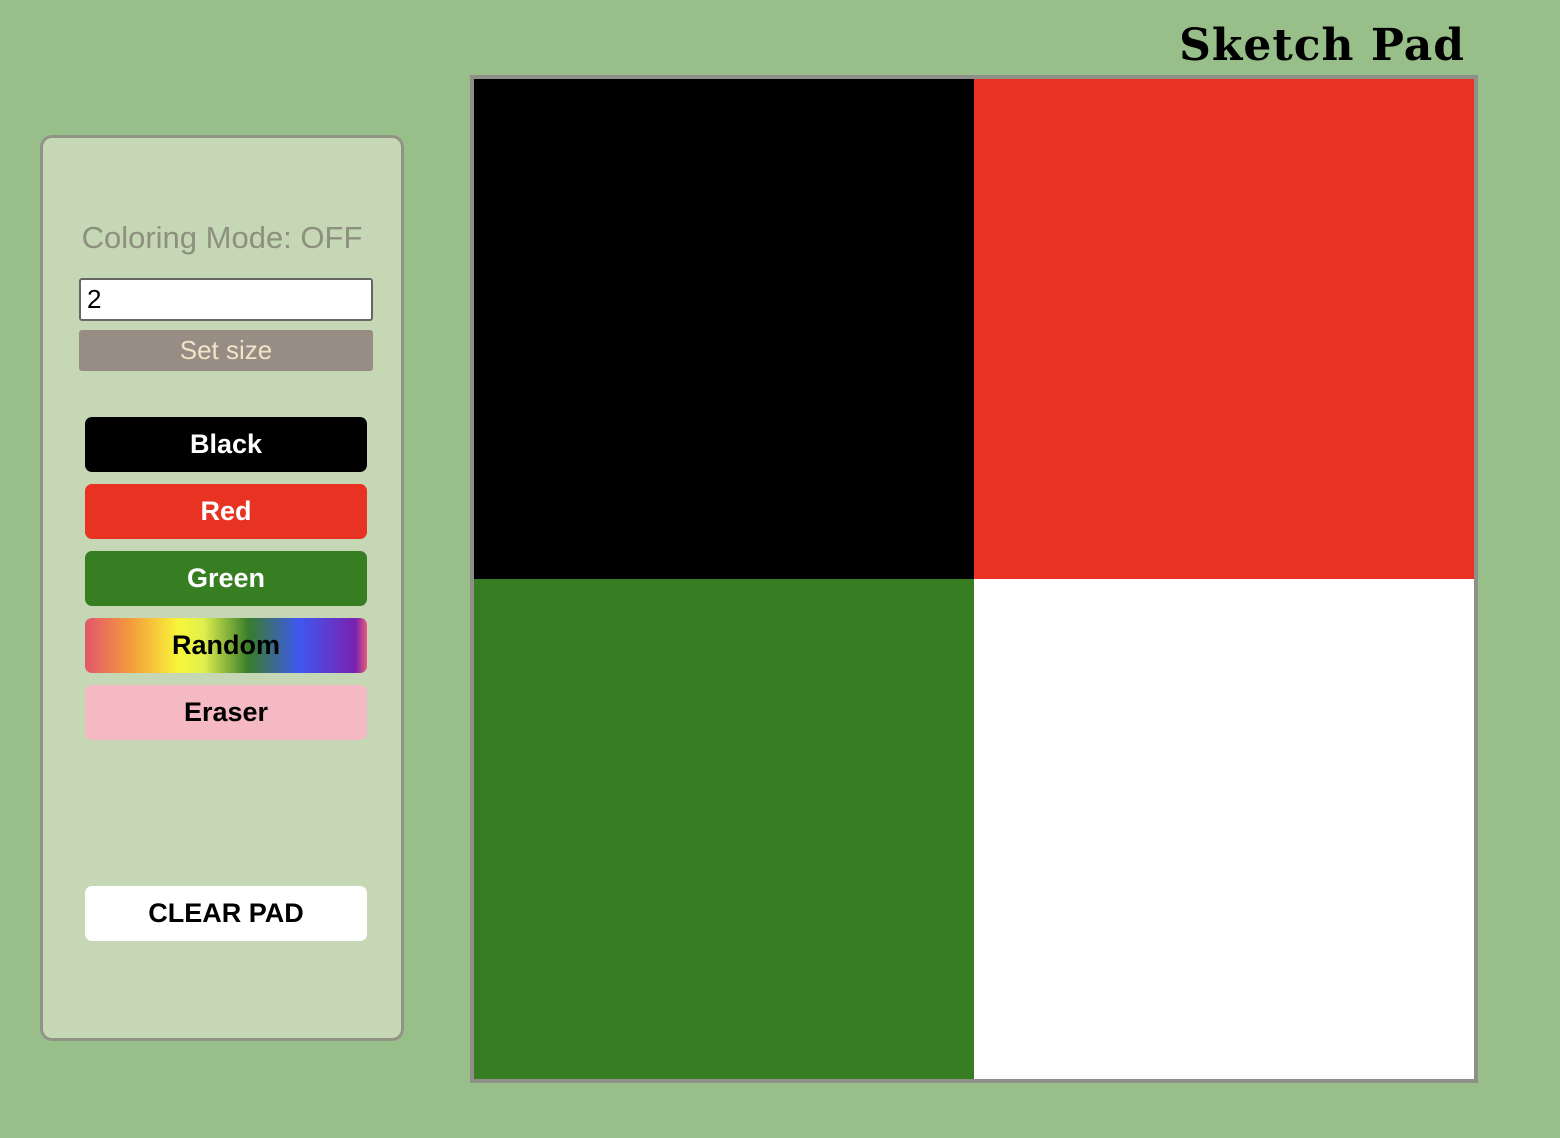 This screenshot has width=1560, height=1138. Describe the element at coordinates (226, 299) in the screenshot. I see `grid-size-input` at that location.